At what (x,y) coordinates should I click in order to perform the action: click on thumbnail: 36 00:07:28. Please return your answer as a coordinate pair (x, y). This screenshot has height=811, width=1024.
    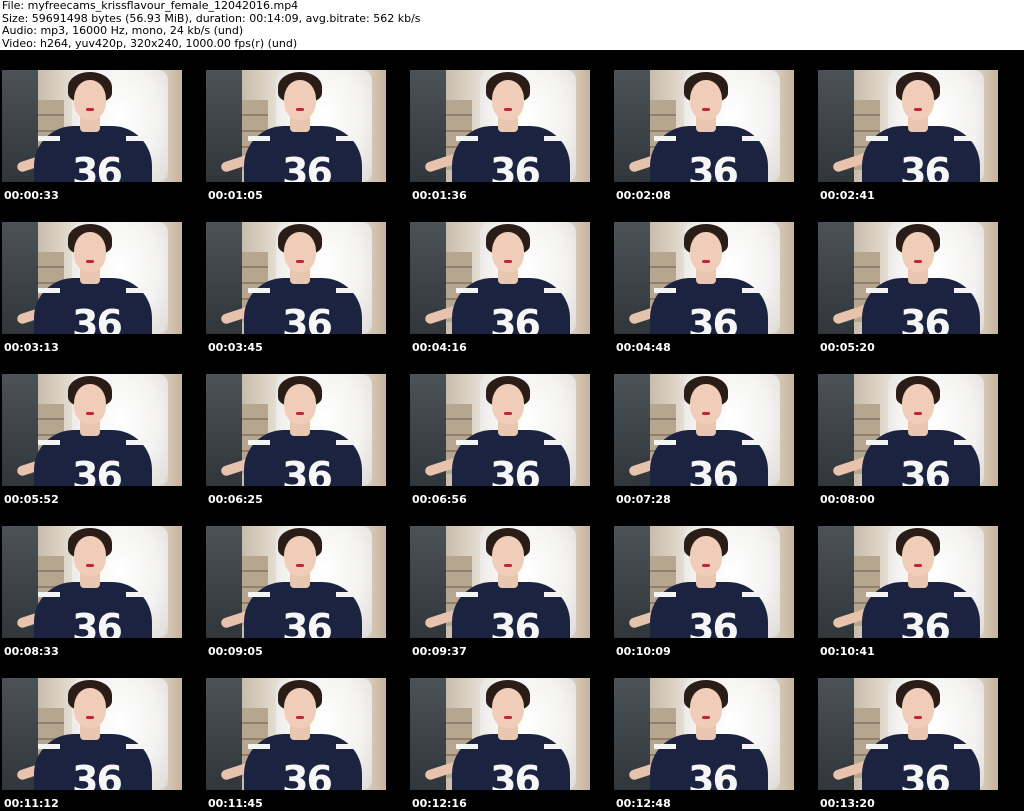
    Looking at the image, I should click on (714, 430).